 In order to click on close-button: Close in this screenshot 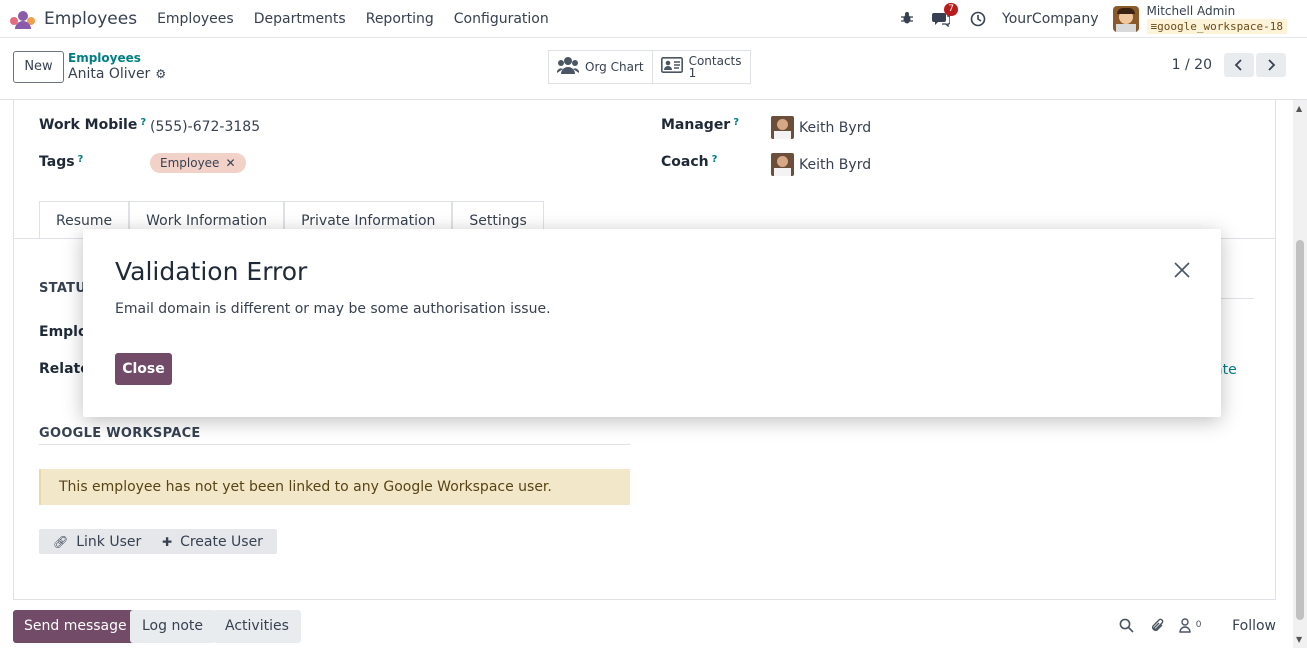, I will do `click(143, 369)`.